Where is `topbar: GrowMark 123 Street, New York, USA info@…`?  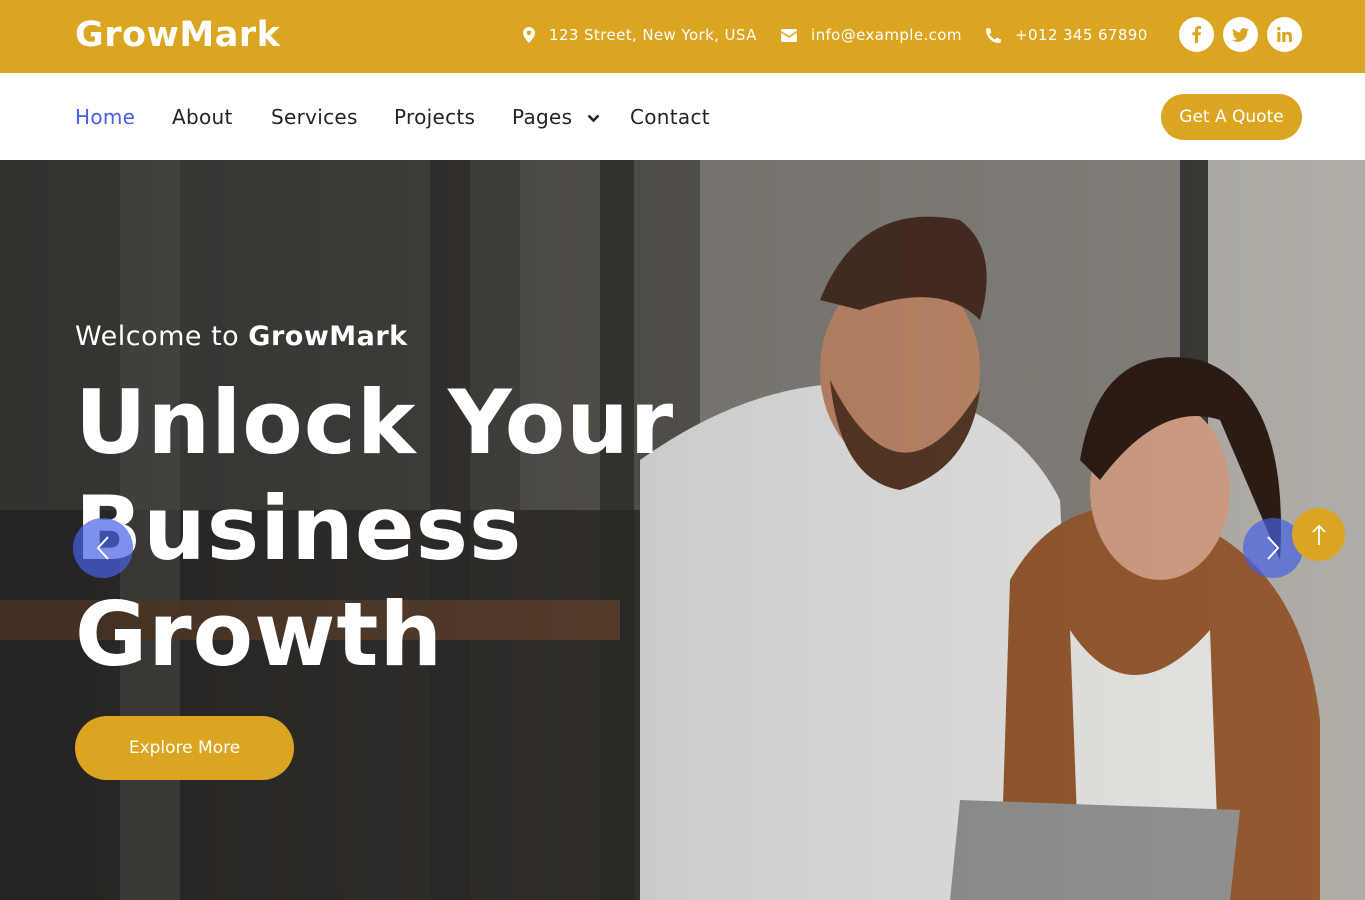 topbar: GrowMark 123 Street, New York, USA info@… is located at coordinates (682, 36).